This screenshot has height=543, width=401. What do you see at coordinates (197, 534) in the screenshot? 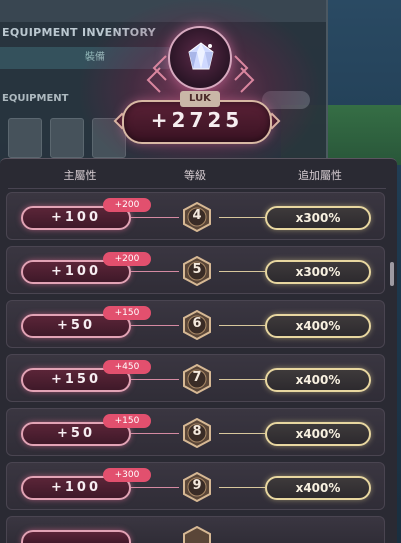
I see `bronze-hexagon-icon` at bounding box center [197, 534].